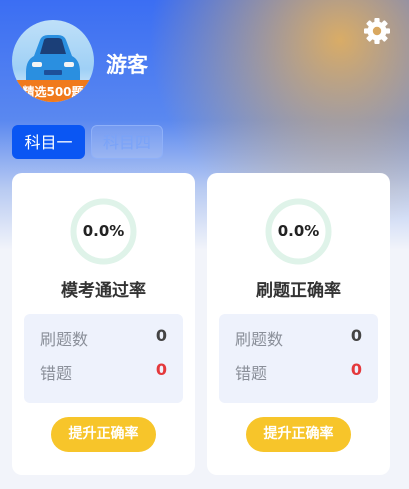 This screenshot has height=489, width=409. What do you see at coordinates (127, 65) in the screenshot?
I see `username: 游客` at bounding box center [127, 65].